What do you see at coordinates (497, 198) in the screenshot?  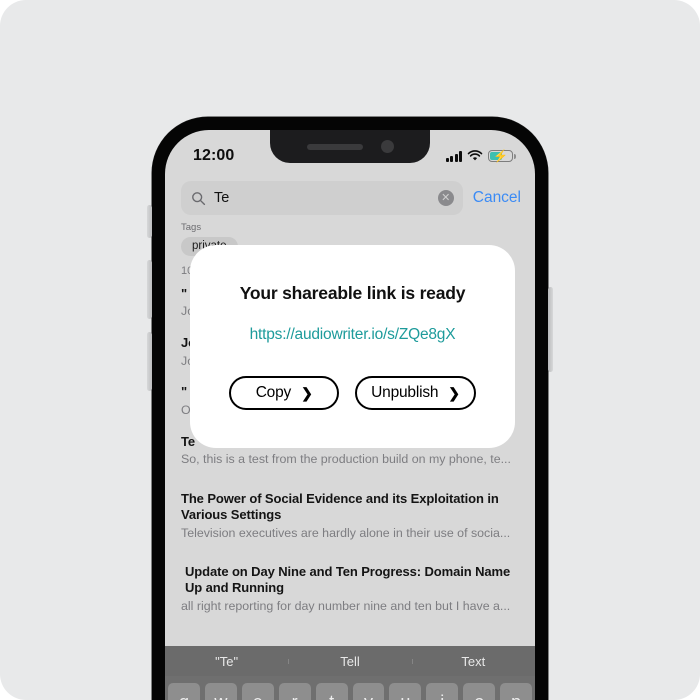 I see `cancel-button: Cancel` at bounding box center [497, 198].